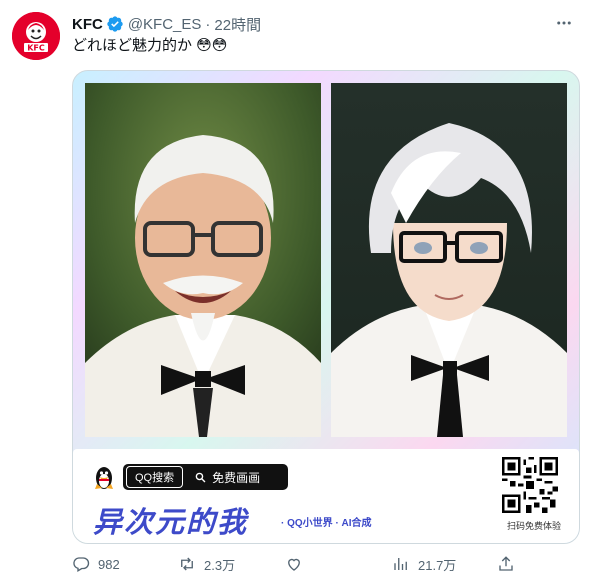  I want to click on search-icon, so click(200, 477).